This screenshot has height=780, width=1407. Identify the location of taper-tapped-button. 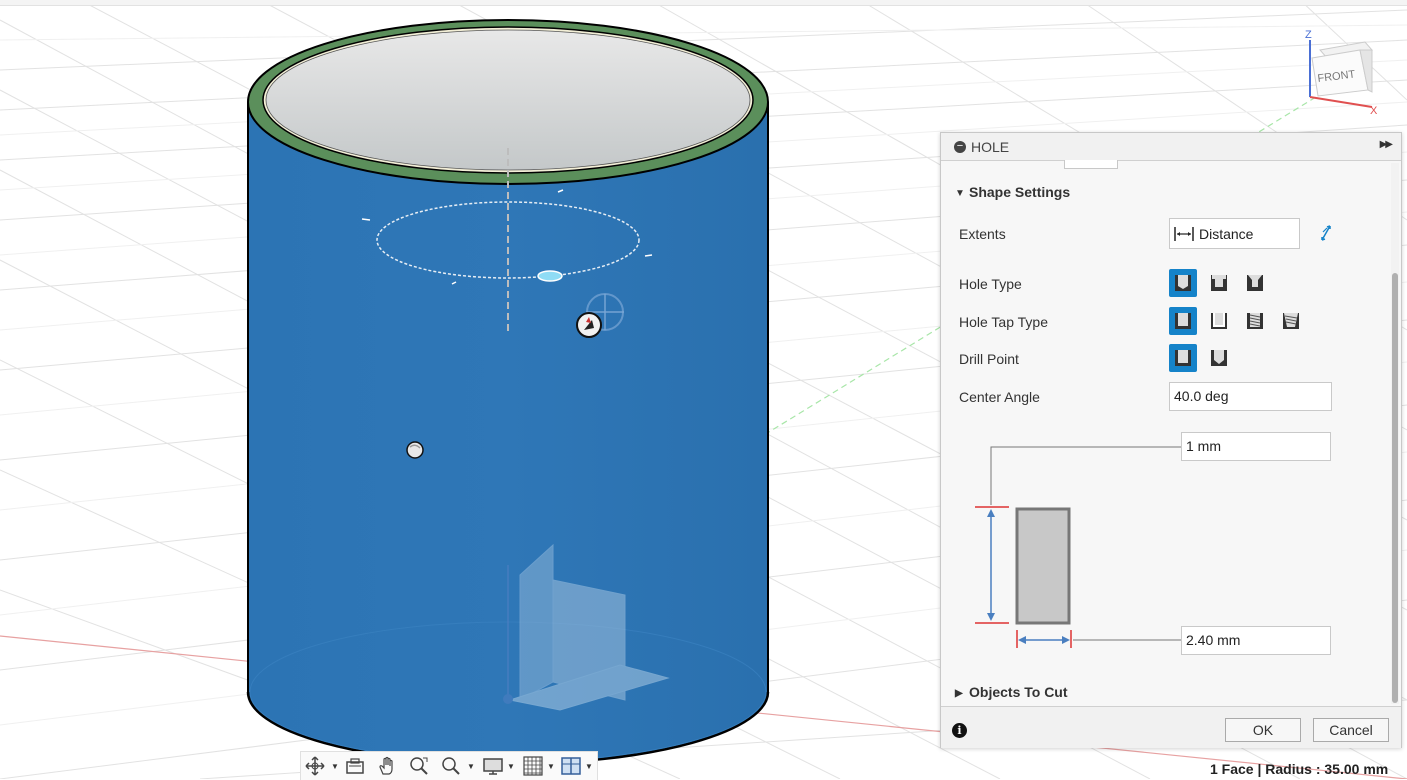
(1291, 321).